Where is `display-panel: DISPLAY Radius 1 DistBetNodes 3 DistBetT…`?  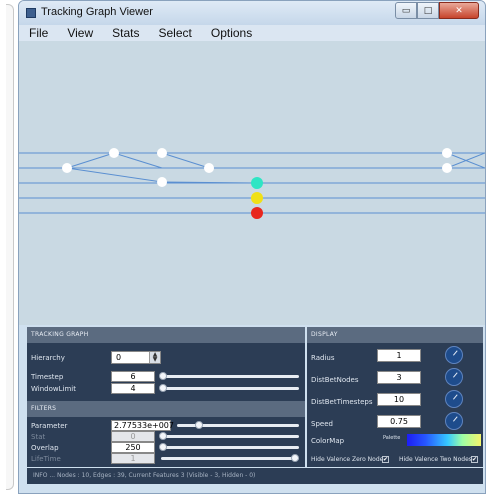 display-panel: DISPLAY Radius 1 DistBetNodes 3 DistBetT… is located at coordinates (395, 397).